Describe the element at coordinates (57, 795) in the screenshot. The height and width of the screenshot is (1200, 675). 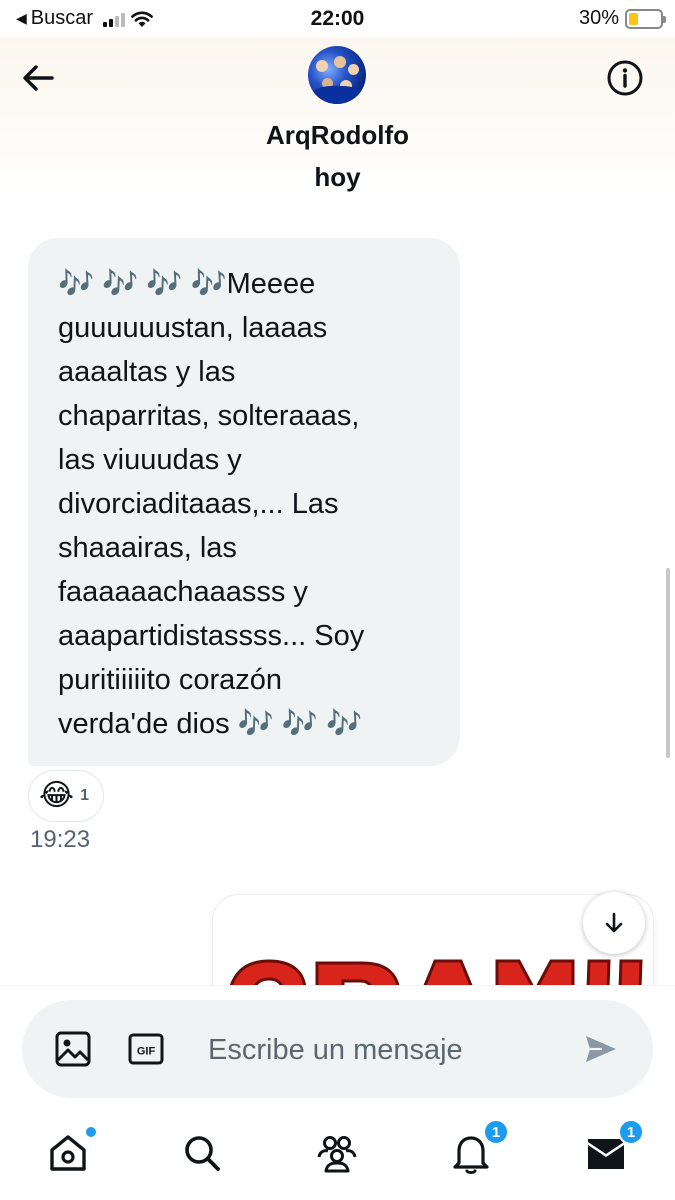
I see `laughing-crying-emoji-icon: 😂` at that location.